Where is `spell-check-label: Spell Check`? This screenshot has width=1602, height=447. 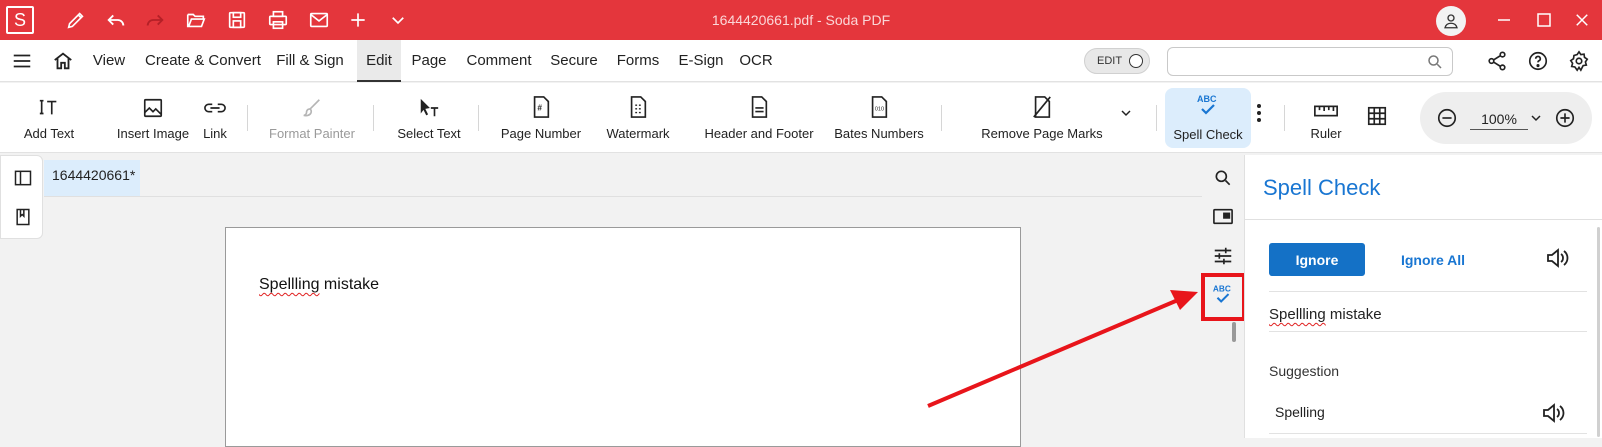
spell-check-label: Spell Check is located at coordinates (1208, 134).